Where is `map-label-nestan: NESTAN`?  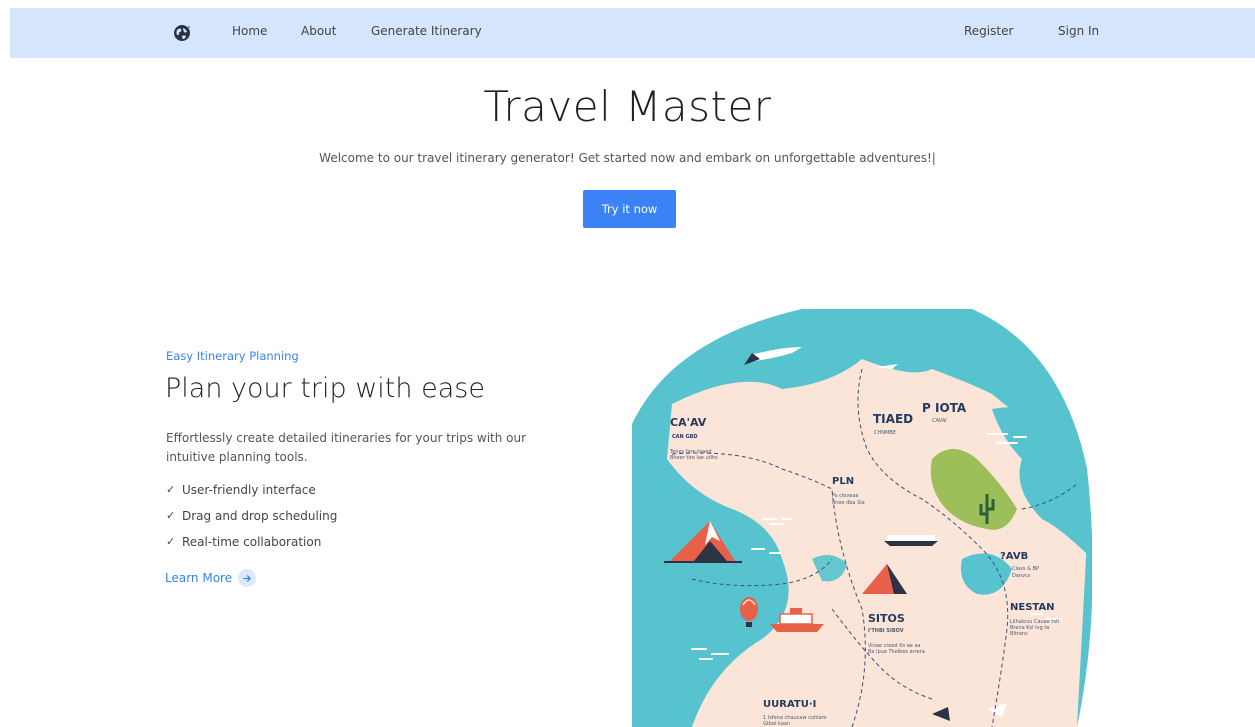
map-label-nestan: NESTAN is located at coordinates (1032, 607).